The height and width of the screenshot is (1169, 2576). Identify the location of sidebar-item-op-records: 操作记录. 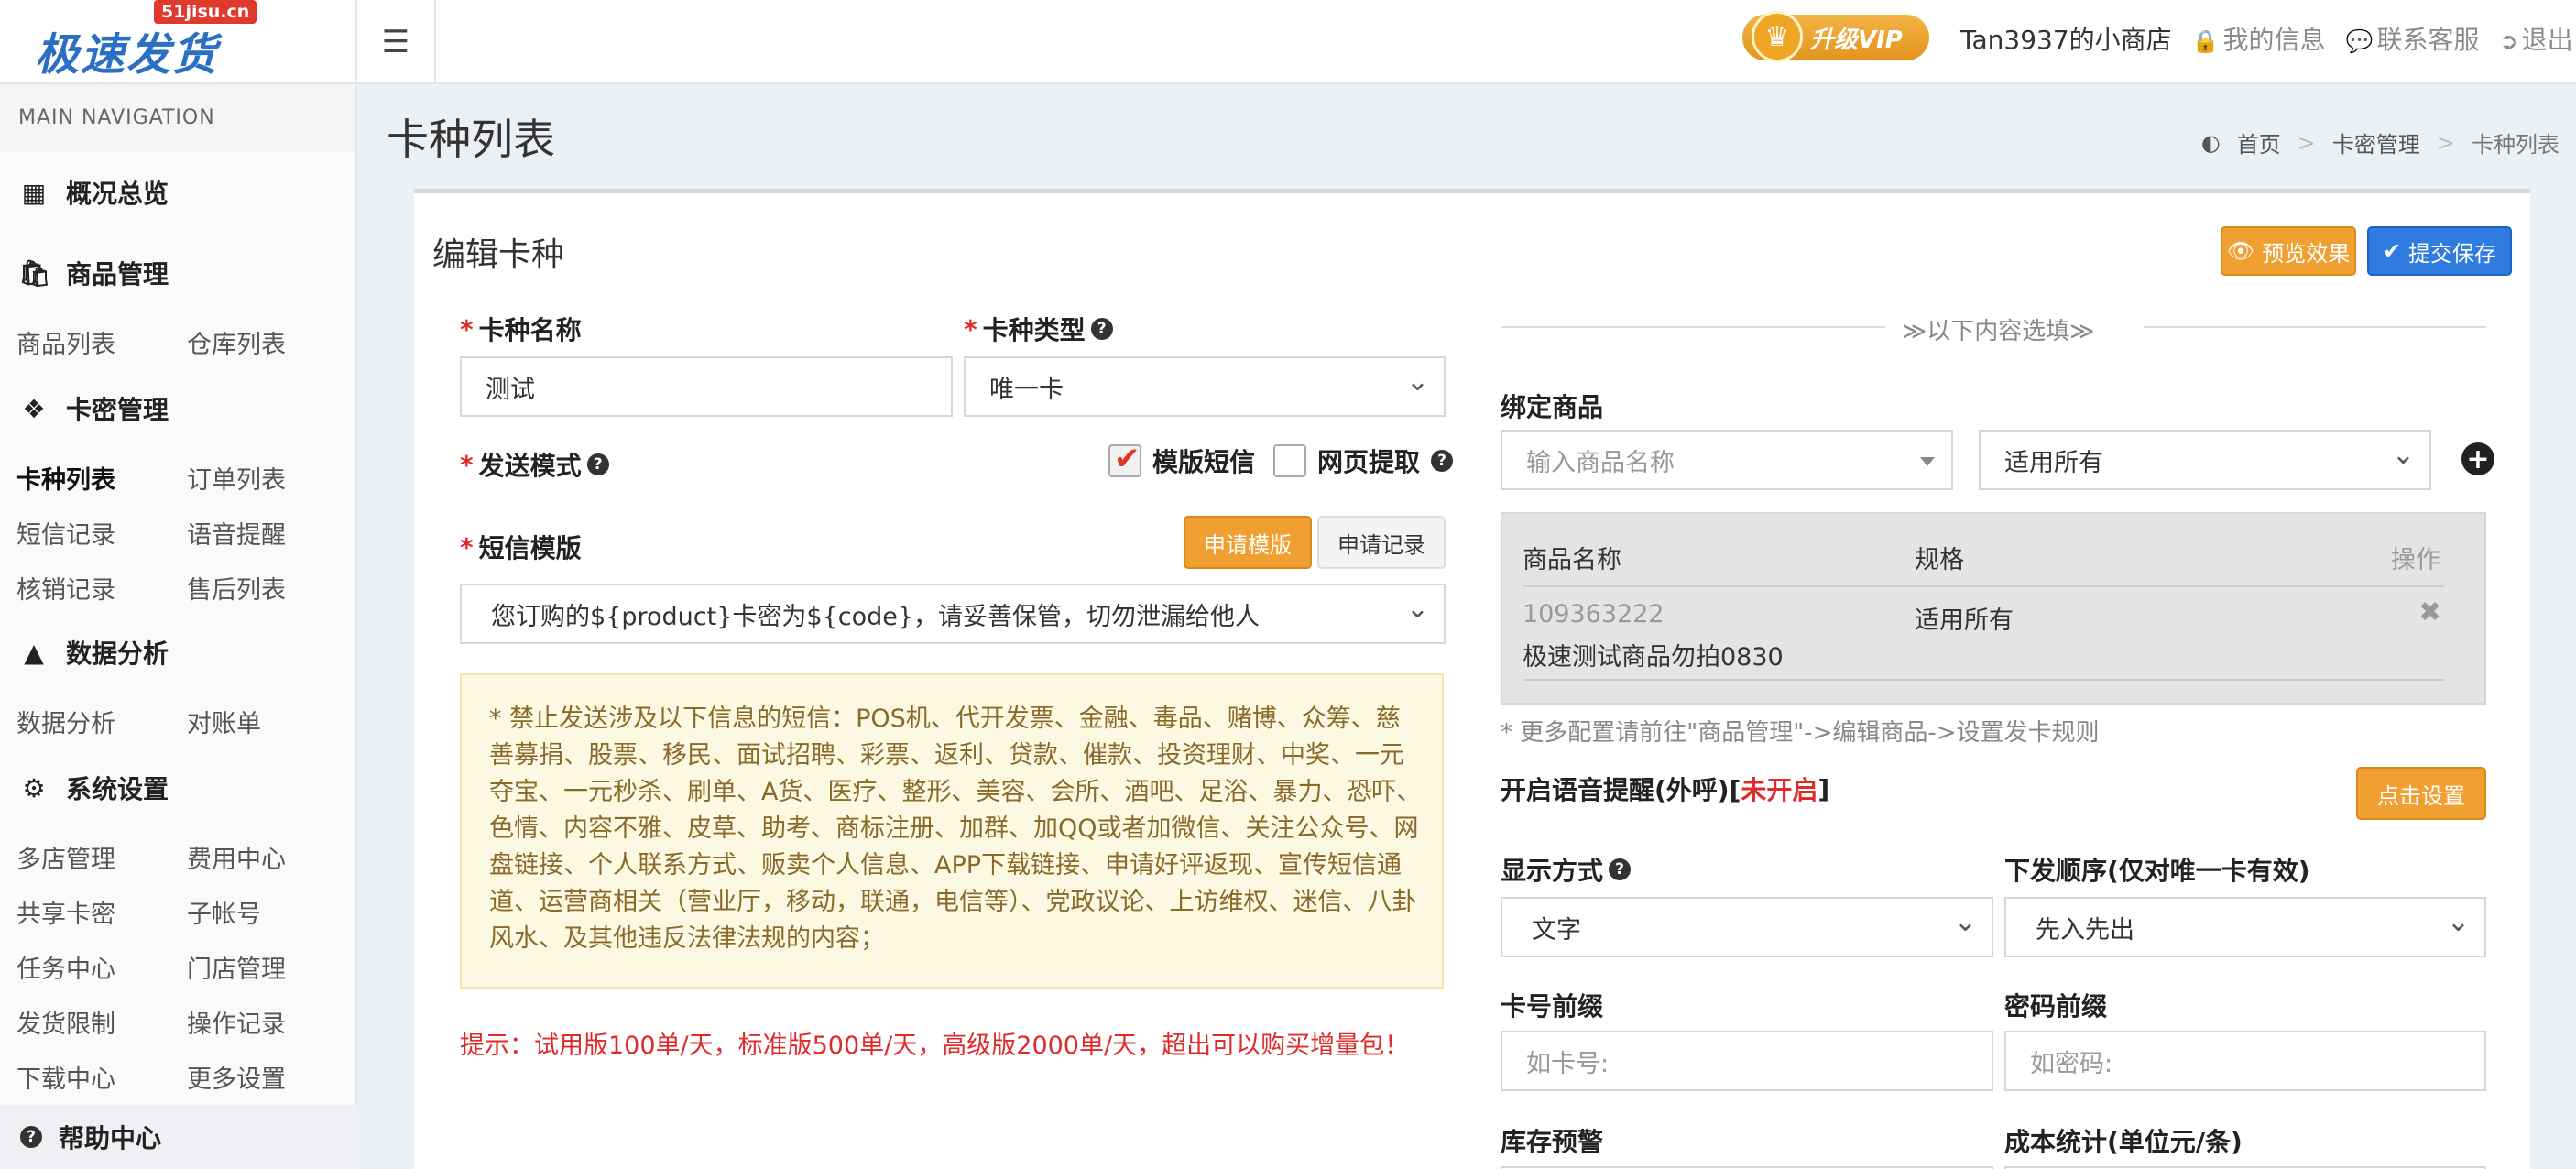
(237, 1022).